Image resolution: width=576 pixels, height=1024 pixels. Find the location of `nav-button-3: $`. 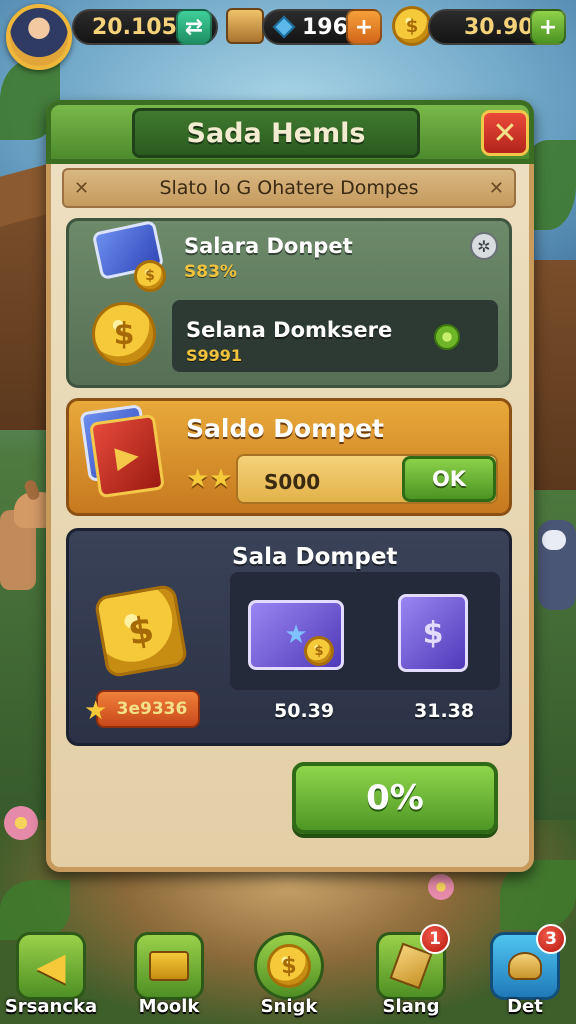

nav-button-3: $ is located at coordinates (289, 966).